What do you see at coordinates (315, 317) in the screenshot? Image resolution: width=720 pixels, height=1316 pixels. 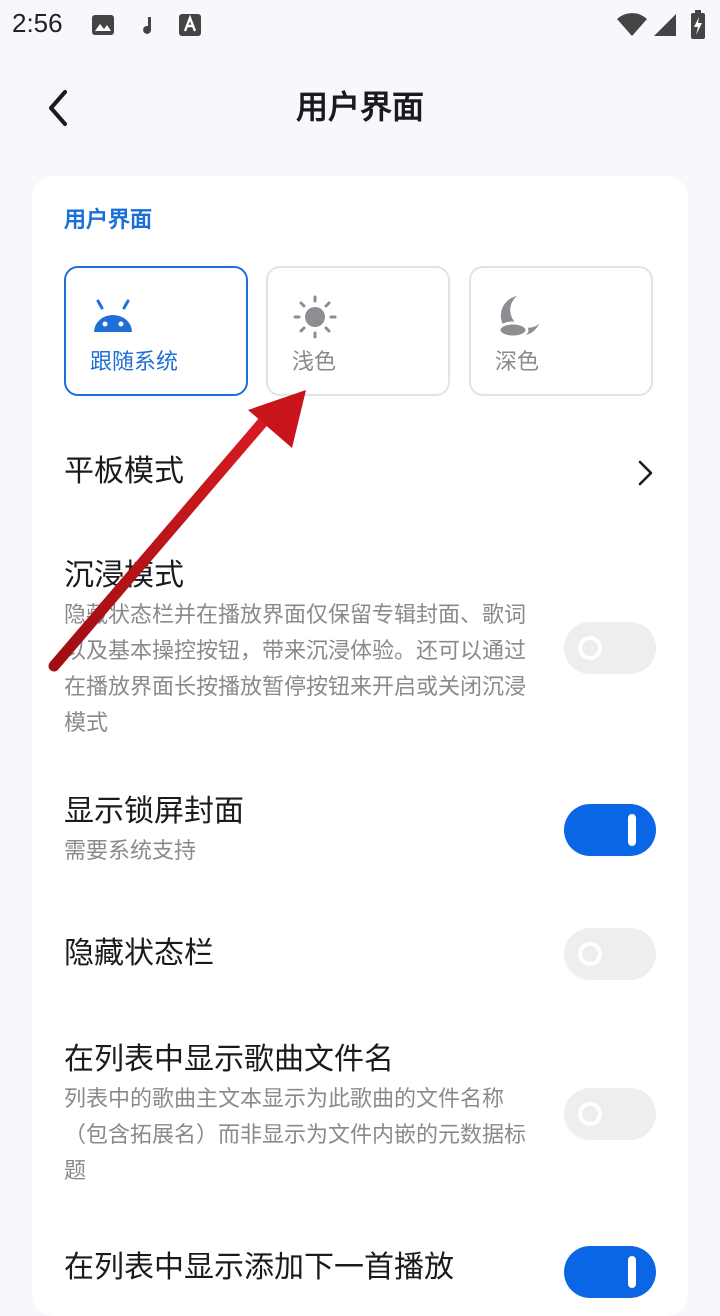 I see `sun-icon` at bounding box center [315, 317].